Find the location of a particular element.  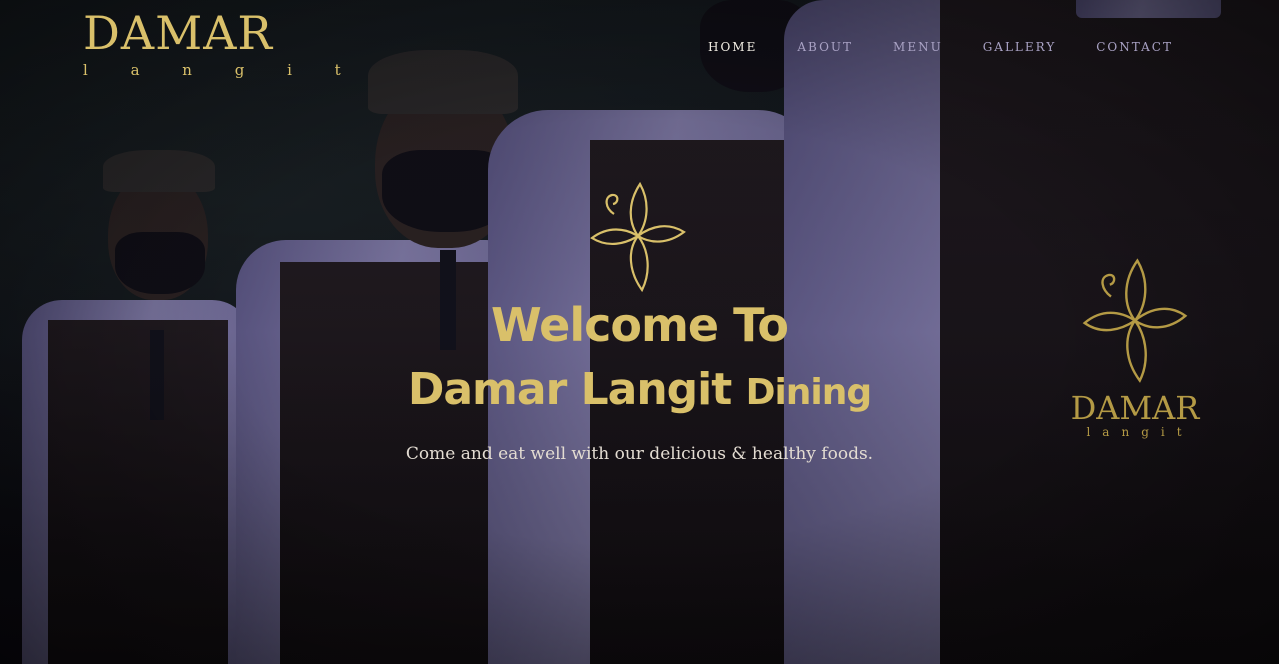

brand-name: DAMAR is located at coordinates (178, 33).